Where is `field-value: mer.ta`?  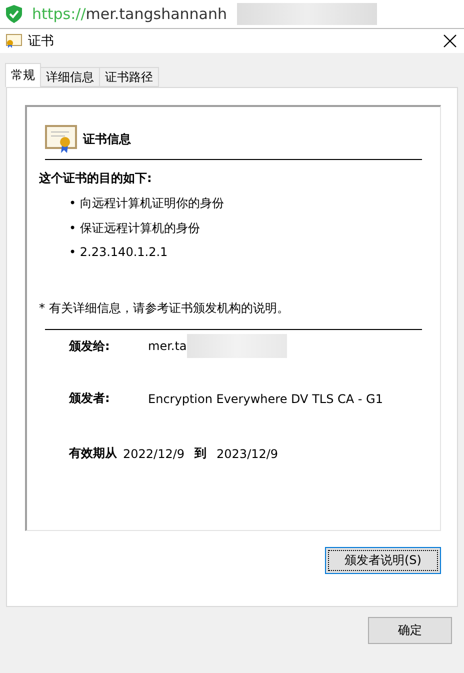 field-value: mer.ta is located at coordinates (167, 346).